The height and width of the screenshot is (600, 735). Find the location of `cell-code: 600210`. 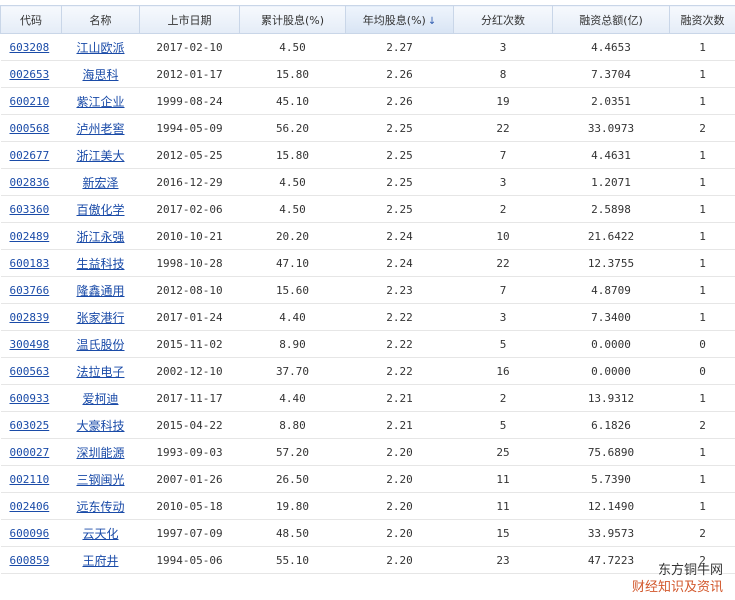

cell-code: 600210 is located at coordinates (31, 101).